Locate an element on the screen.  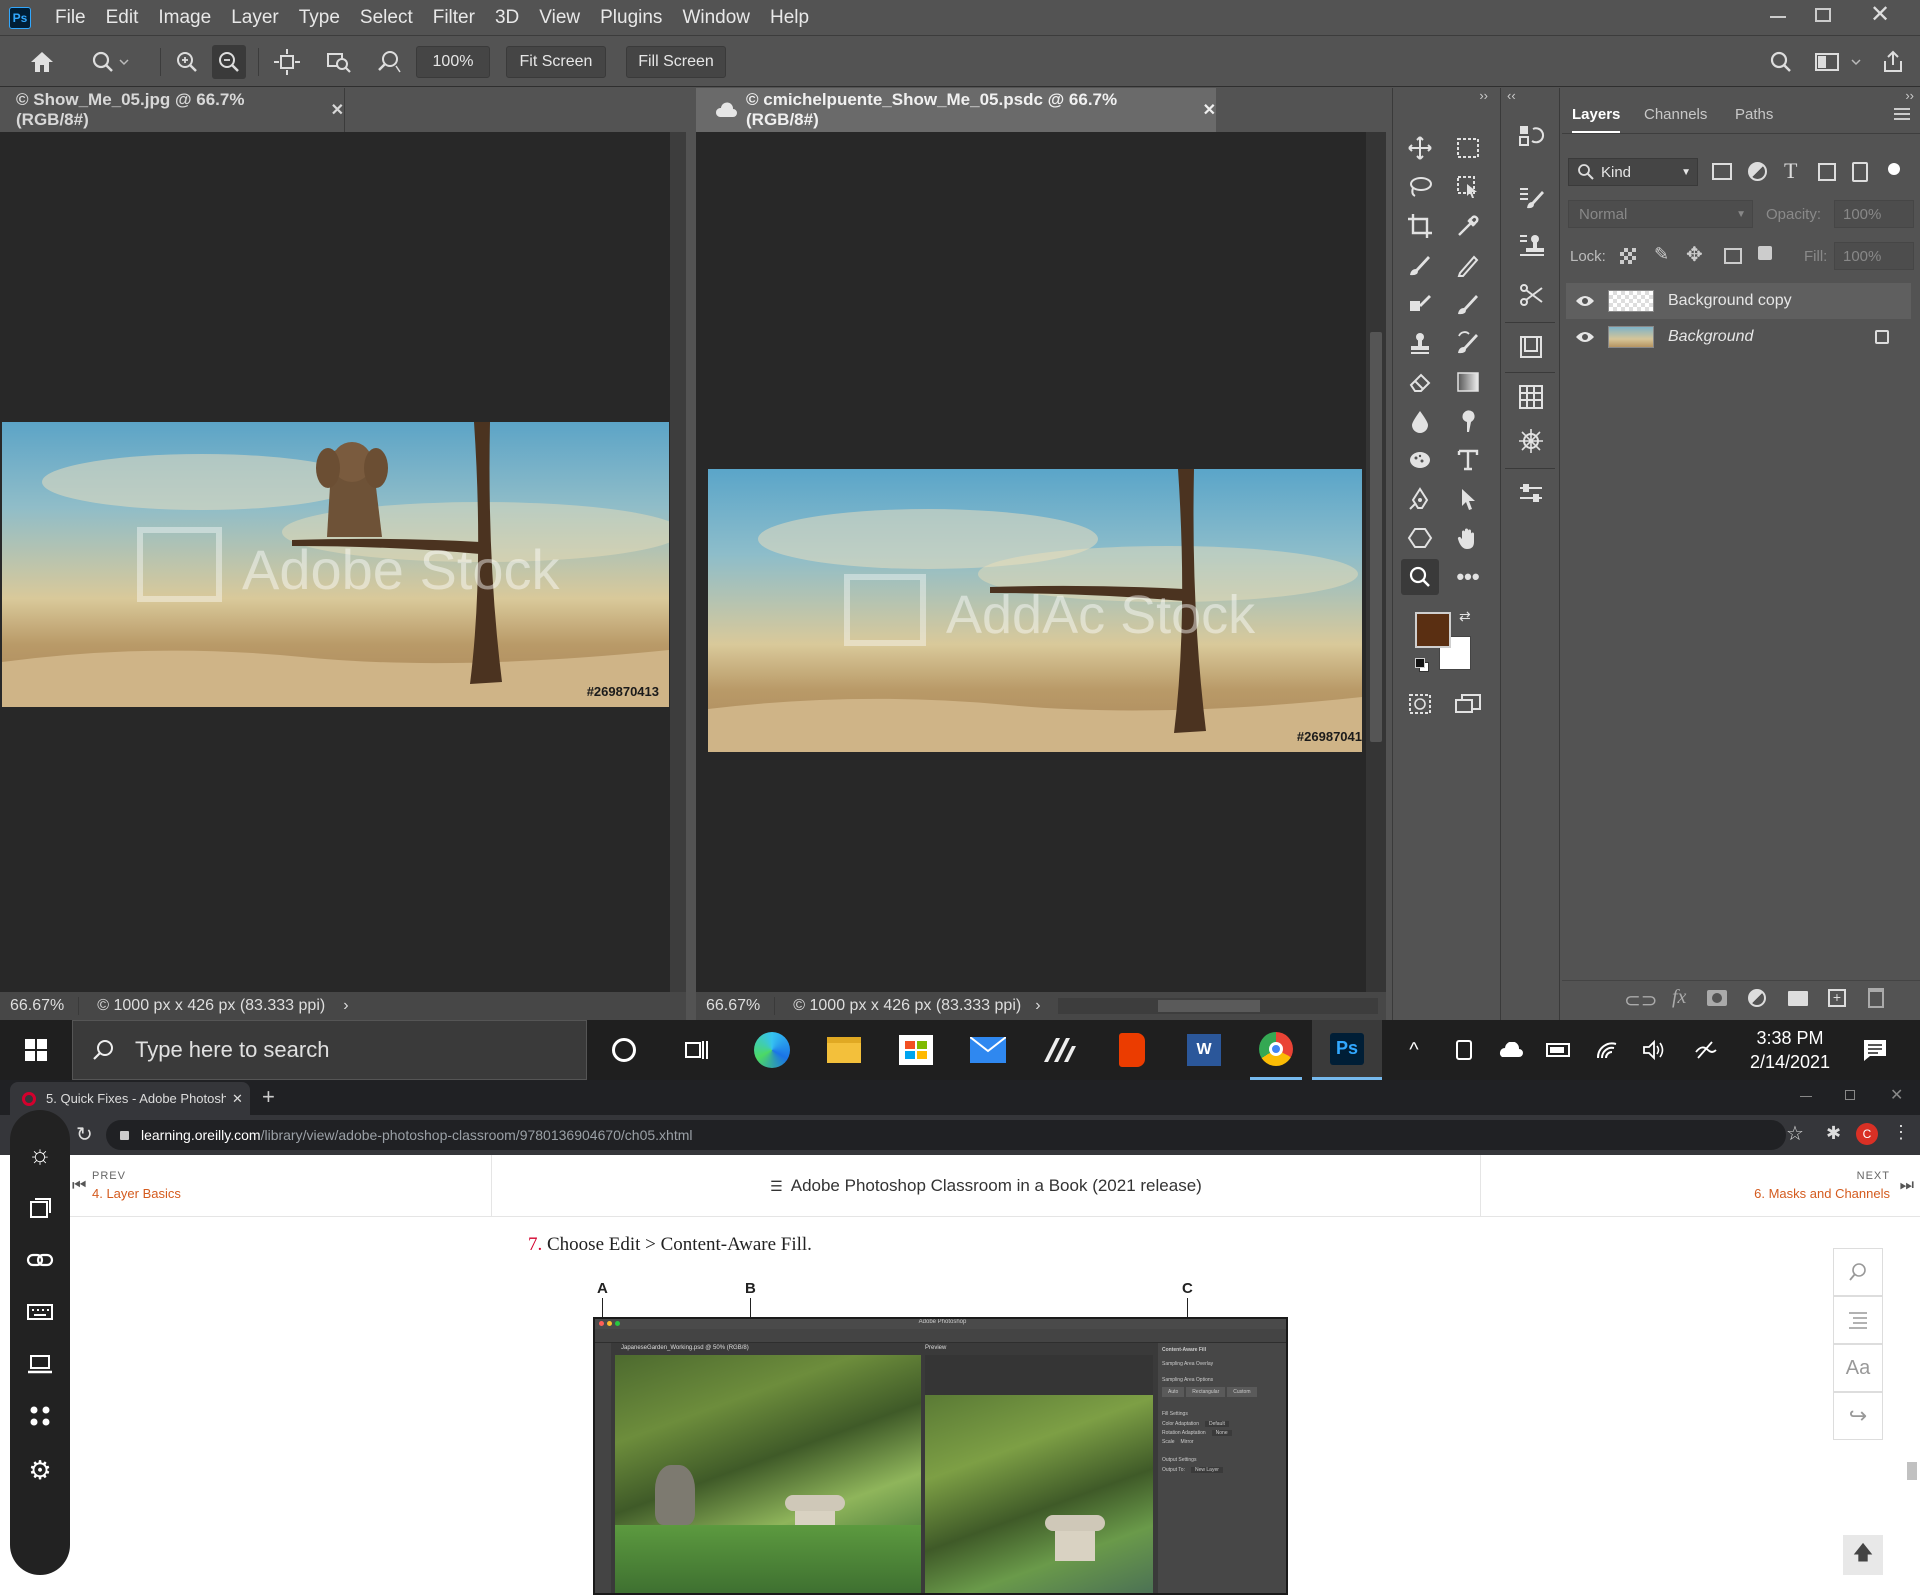
mixer-brush-tool-icon is located at coordinates (1468, 304).